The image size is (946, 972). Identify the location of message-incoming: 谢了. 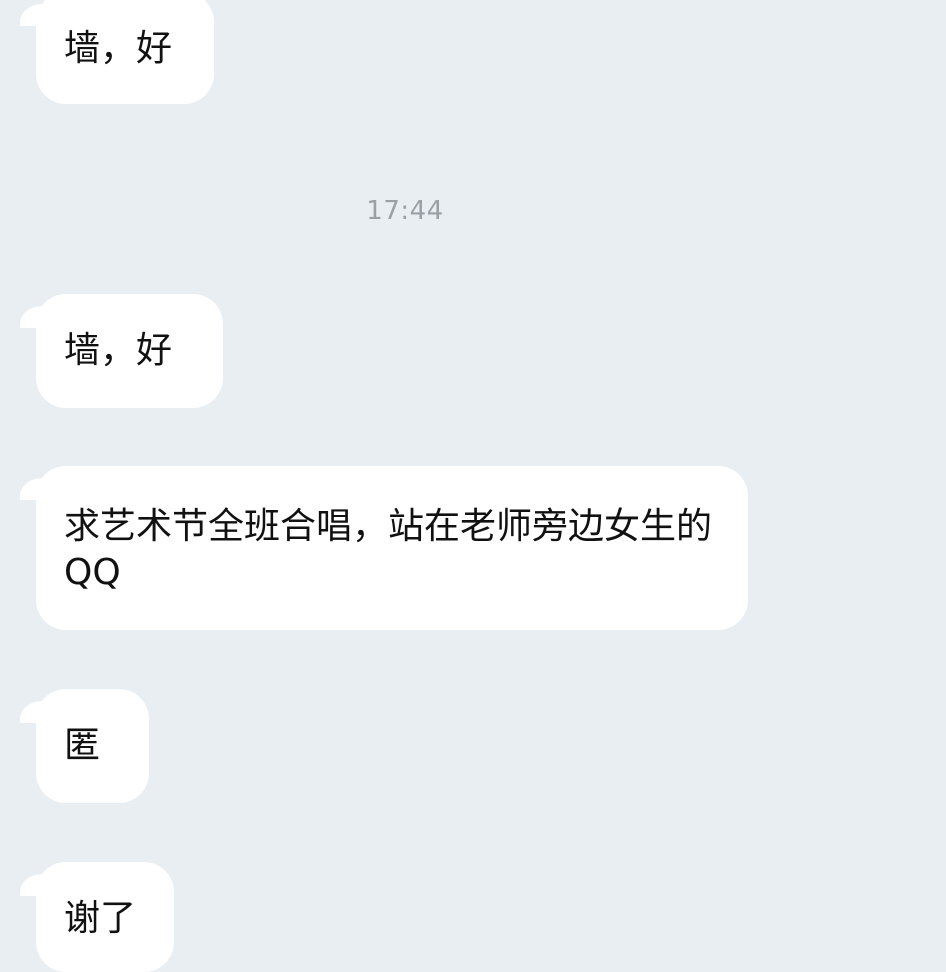
(97, 917).